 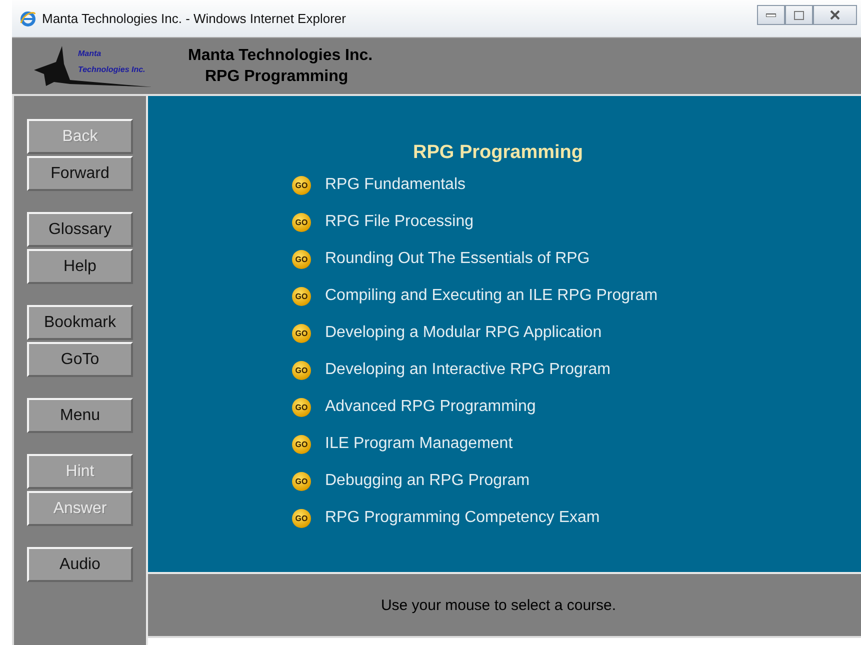 I want to click on course-link: RPG Programming Competency Exam, so click(x=462, y=518).